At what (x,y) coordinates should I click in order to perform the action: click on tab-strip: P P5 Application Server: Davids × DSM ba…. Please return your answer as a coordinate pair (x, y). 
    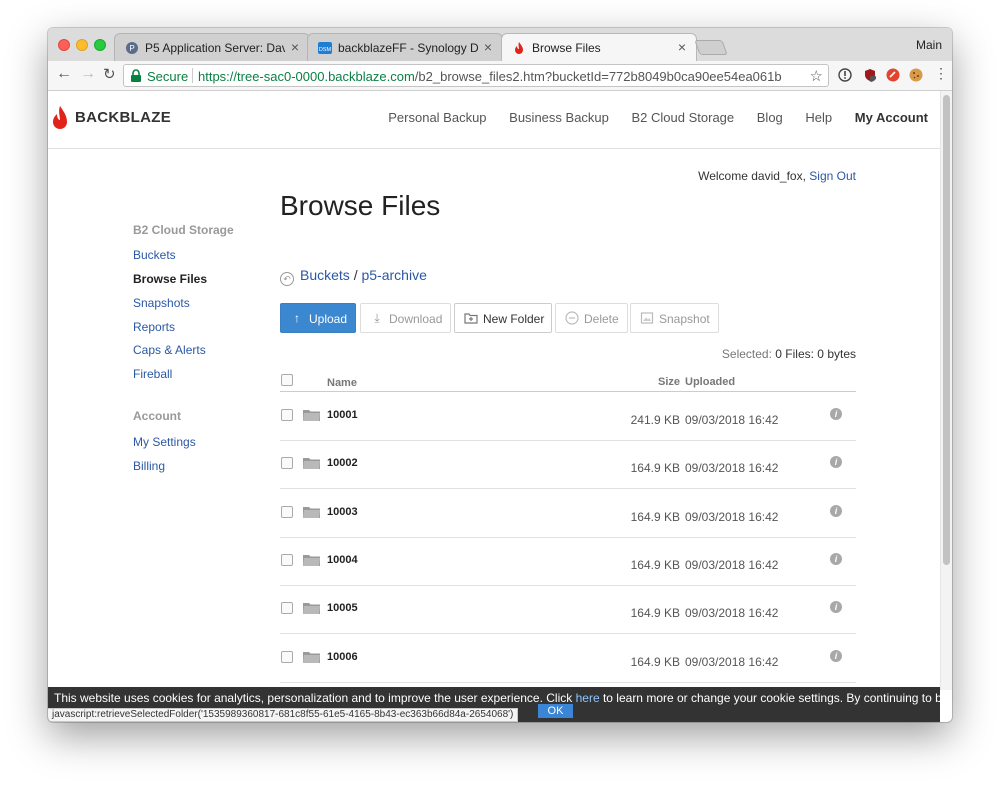
    Looking at the image, I should click on (500, 44).